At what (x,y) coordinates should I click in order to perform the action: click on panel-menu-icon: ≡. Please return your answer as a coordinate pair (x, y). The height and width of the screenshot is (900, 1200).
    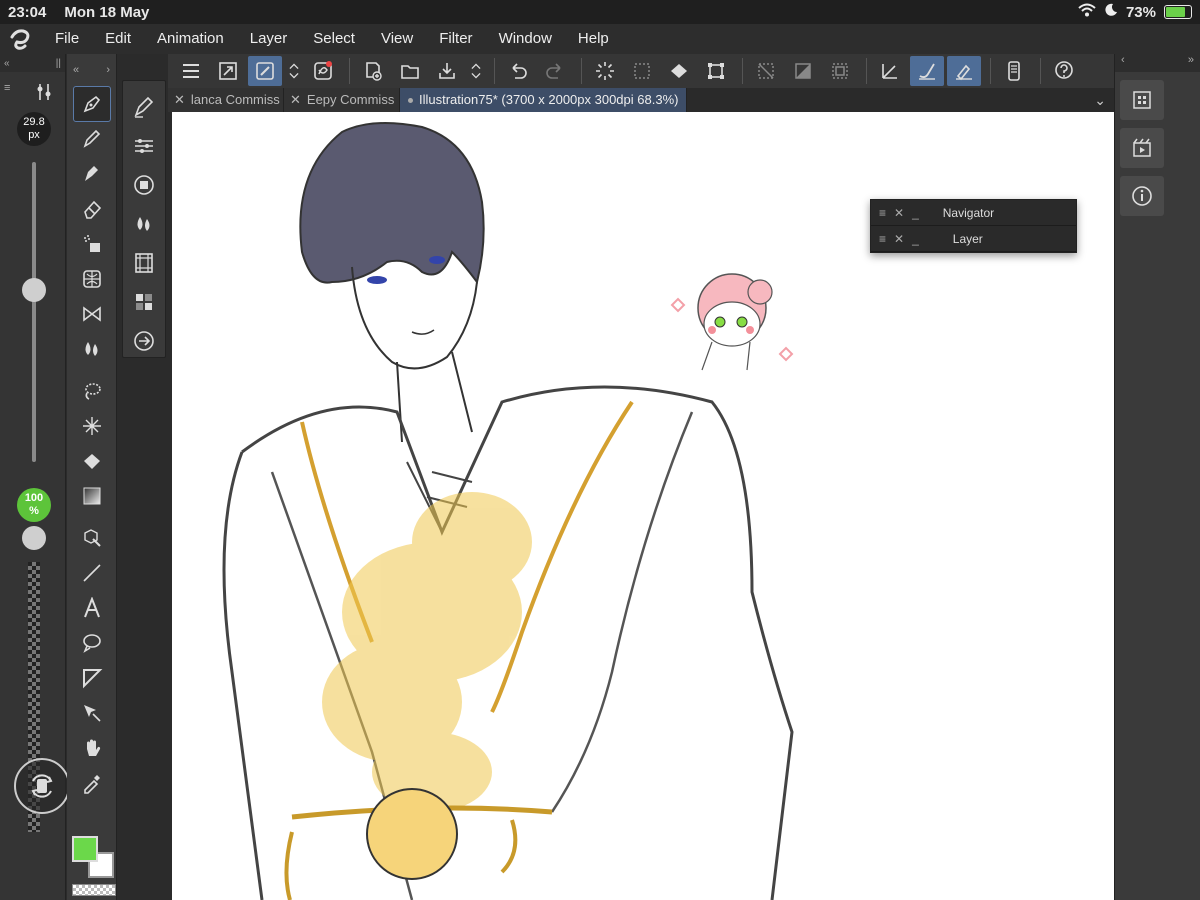
    Looking at the image, I should click on (7, 88).